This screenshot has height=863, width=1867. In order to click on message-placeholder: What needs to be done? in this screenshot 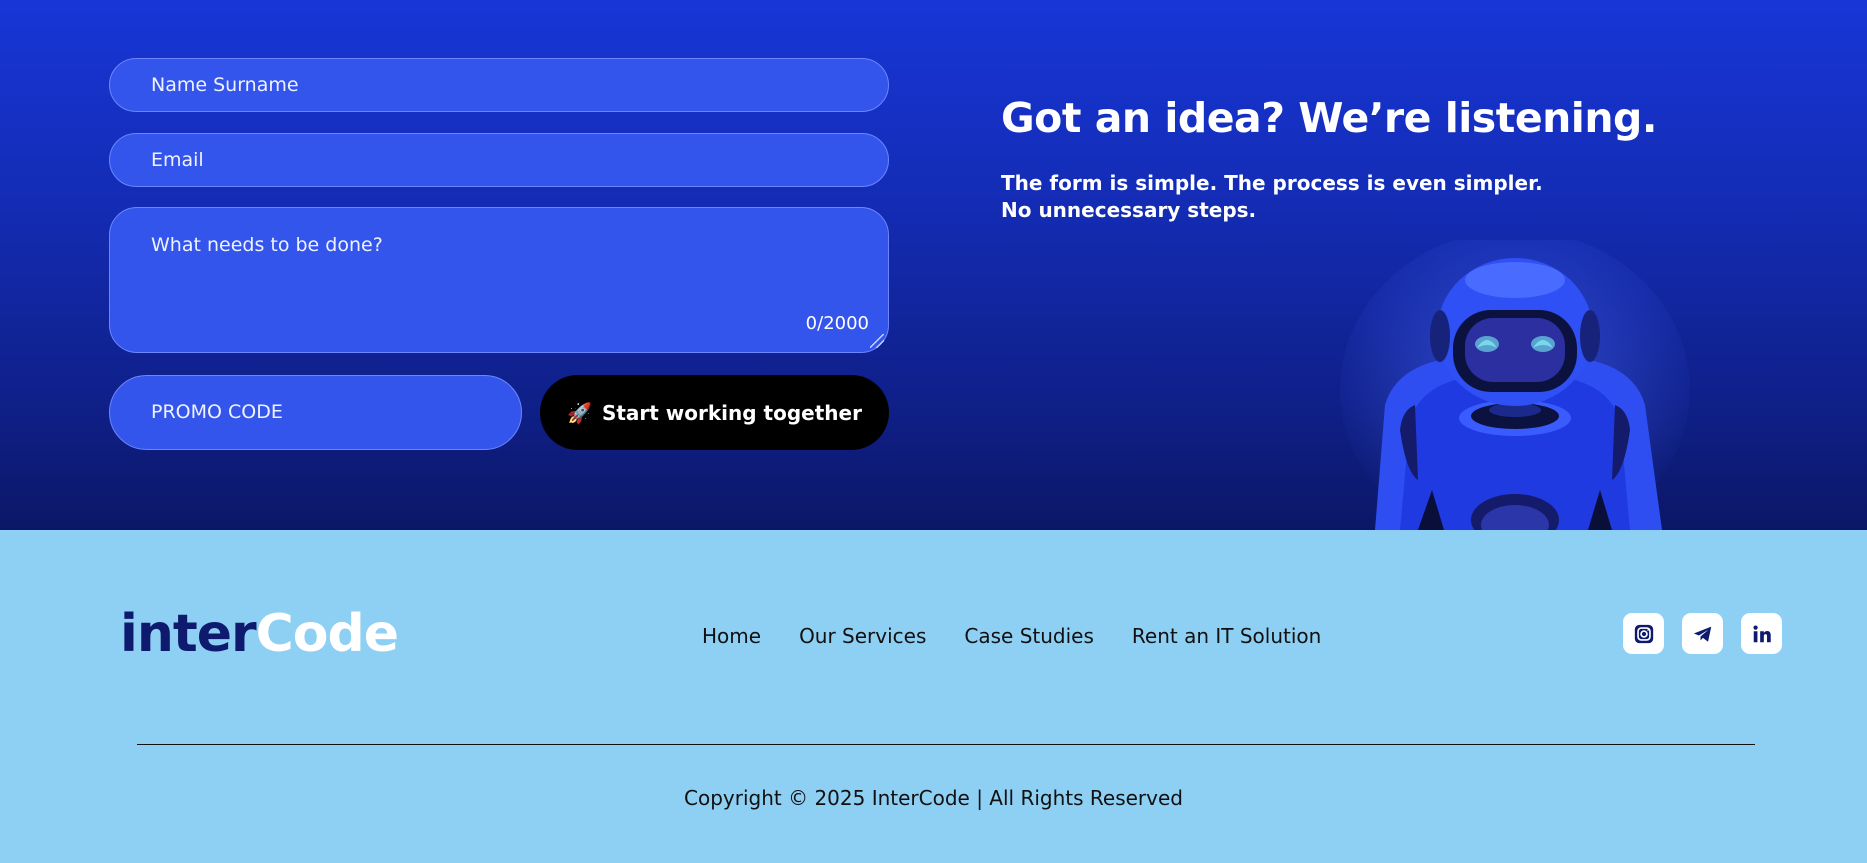, I will do `click(267, 245)`.